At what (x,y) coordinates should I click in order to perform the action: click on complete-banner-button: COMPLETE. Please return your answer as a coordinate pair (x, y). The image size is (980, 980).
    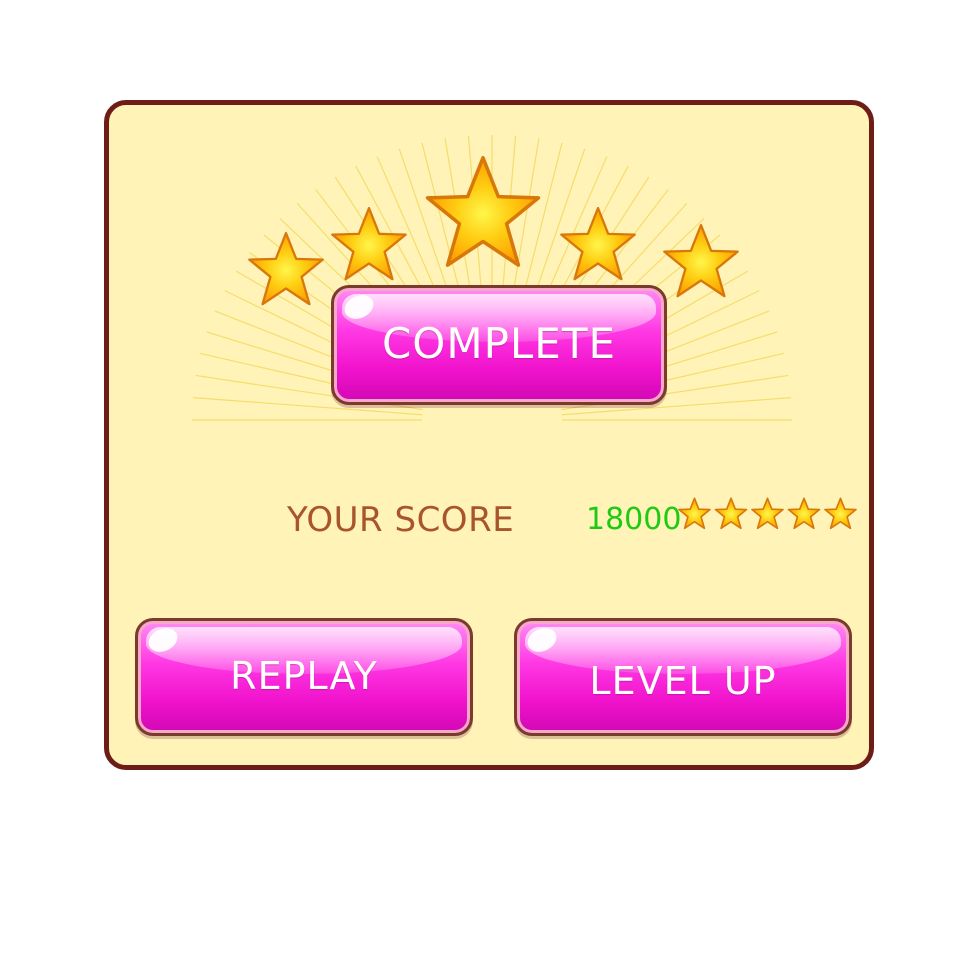
    Looking at the image, I should click on (499, 345).